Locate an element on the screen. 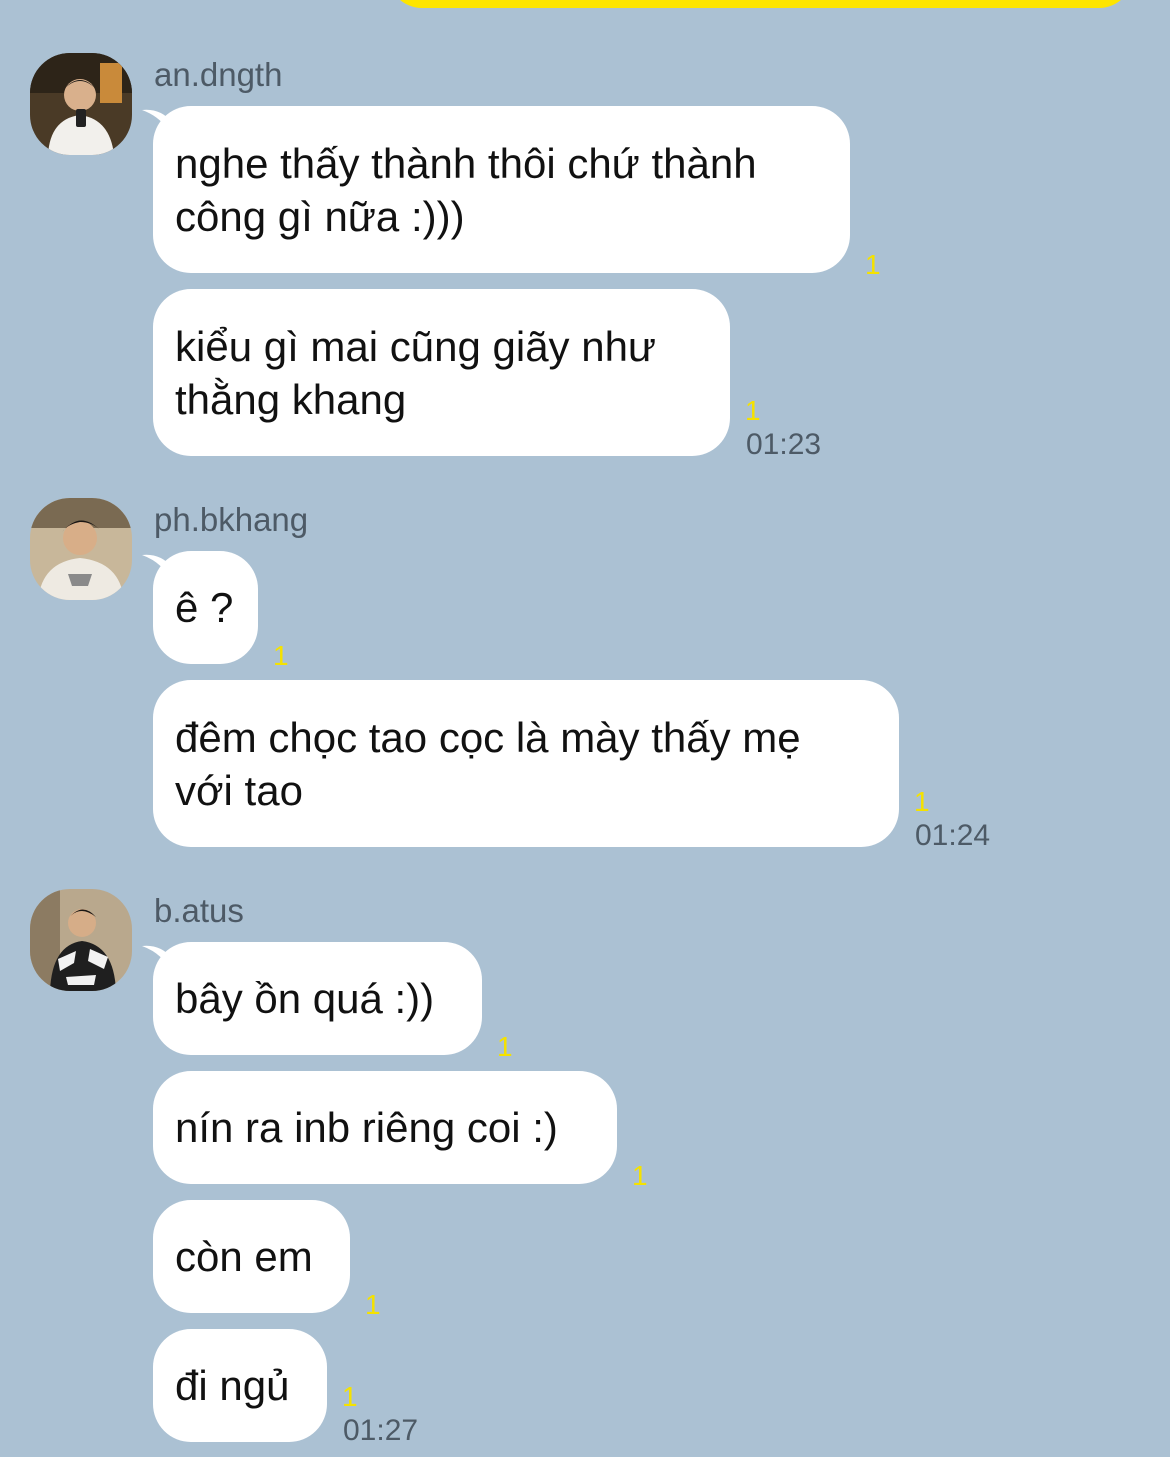 The image size is (1170, 1457). message-bubble: kiểu gì mai cũng giãy như thằng khang is located at coordinates (441, 372).